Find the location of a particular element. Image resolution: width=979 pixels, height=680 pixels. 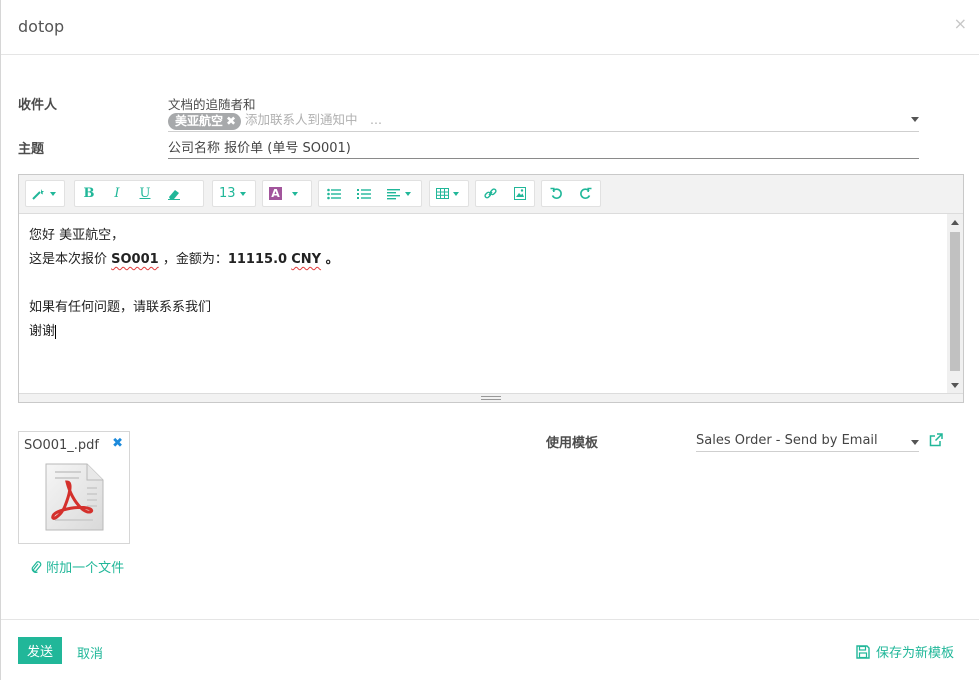

table-group is located at coordinates (449, 193).